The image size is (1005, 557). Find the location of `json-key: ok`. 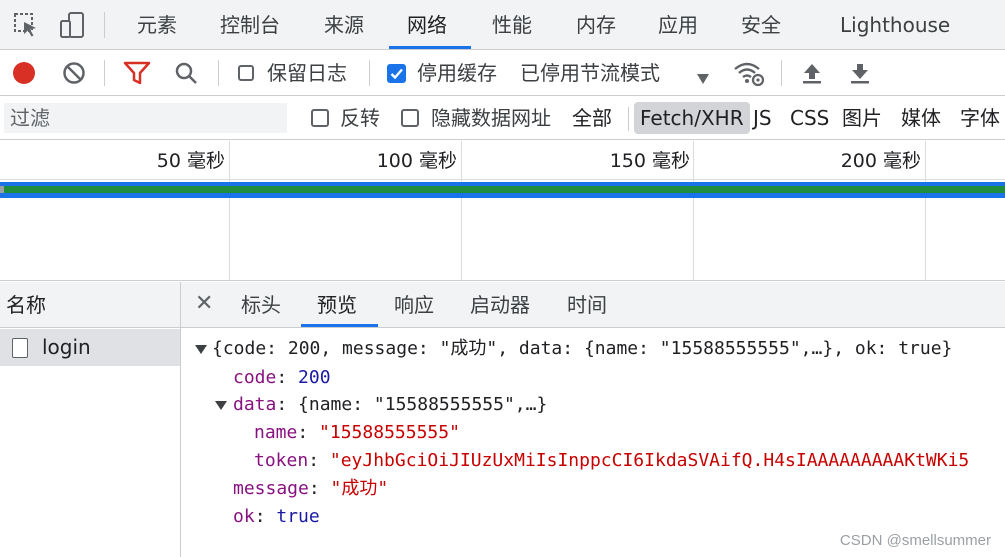

json-key: ok is located at coordinates (244, 516).